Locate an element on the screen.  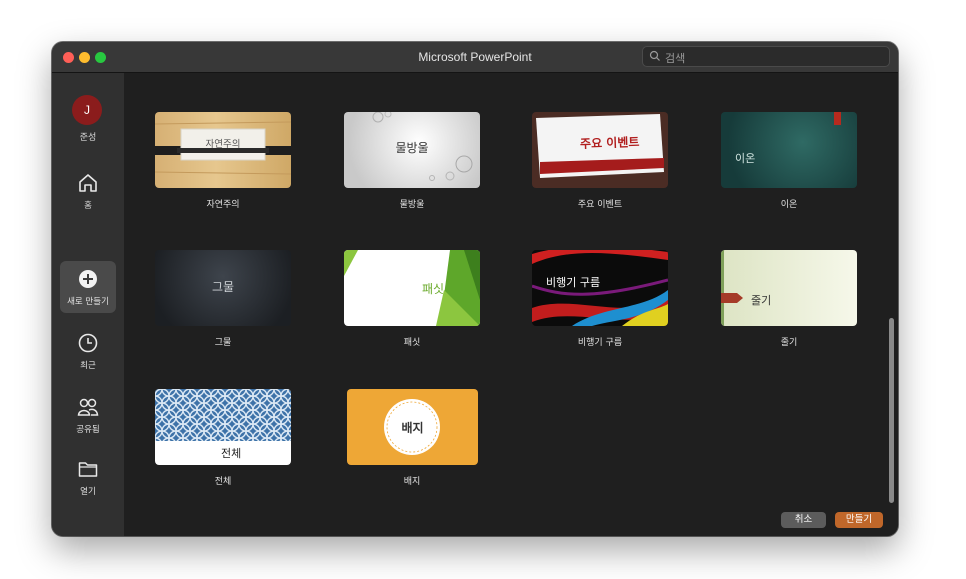
sidebar-item-open: 열기 is located at coordinates (88, 477).